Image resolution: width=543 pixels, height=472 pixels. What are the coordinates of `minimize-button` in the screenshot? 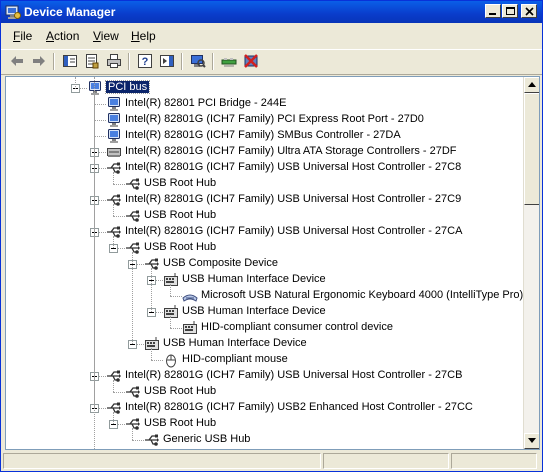 It's located at (493, 11).